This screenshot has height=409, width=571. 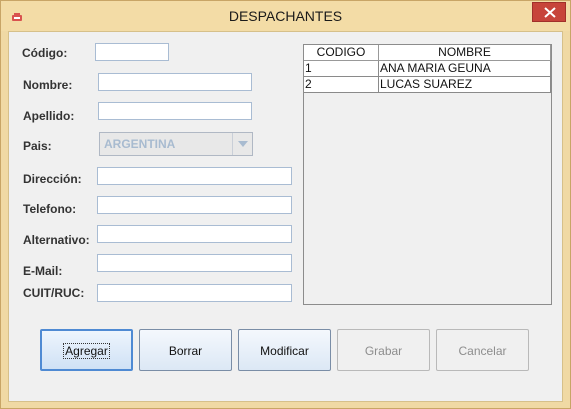 What do you see at coordinates (185, 350) in the screenshot?
I see `borrar-button: Borrar` at bounding box center [185, 350].